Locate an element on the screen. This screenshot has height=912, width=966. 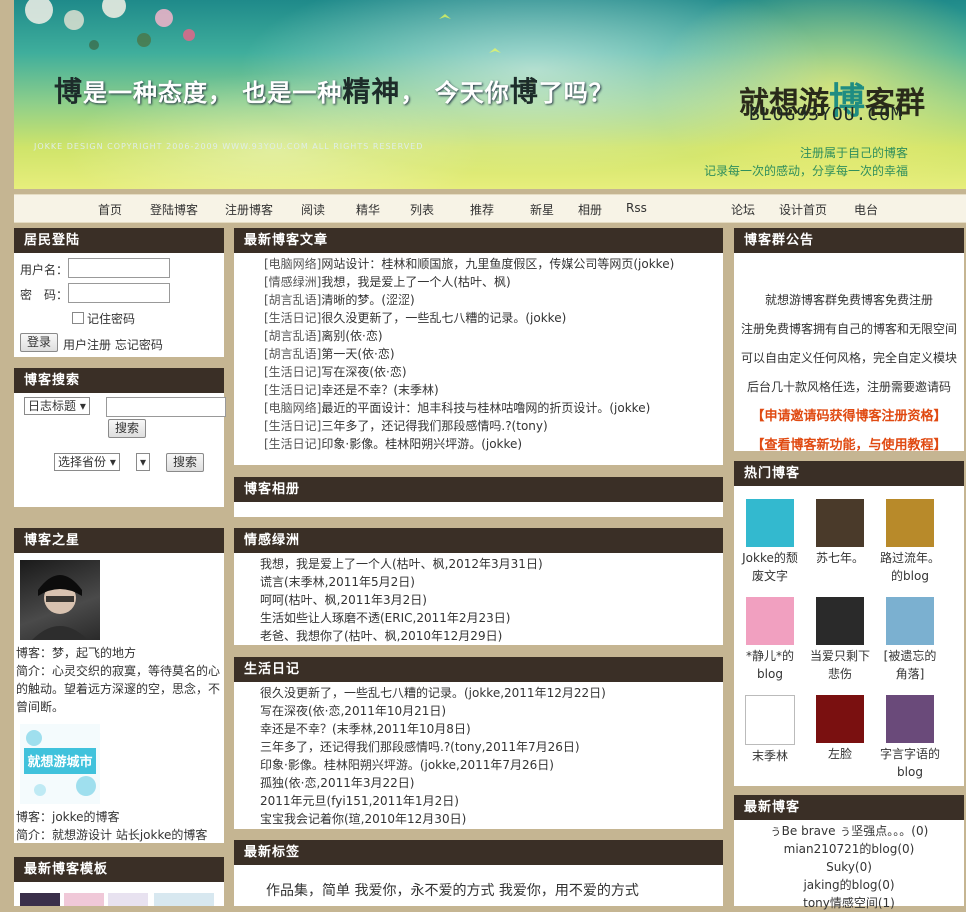
article-item: [电脑网络]网站设计：桂林和顺国旅，九里鱼度假区，传媒公司等网页(jokke) is located at coordinates (491, 264).